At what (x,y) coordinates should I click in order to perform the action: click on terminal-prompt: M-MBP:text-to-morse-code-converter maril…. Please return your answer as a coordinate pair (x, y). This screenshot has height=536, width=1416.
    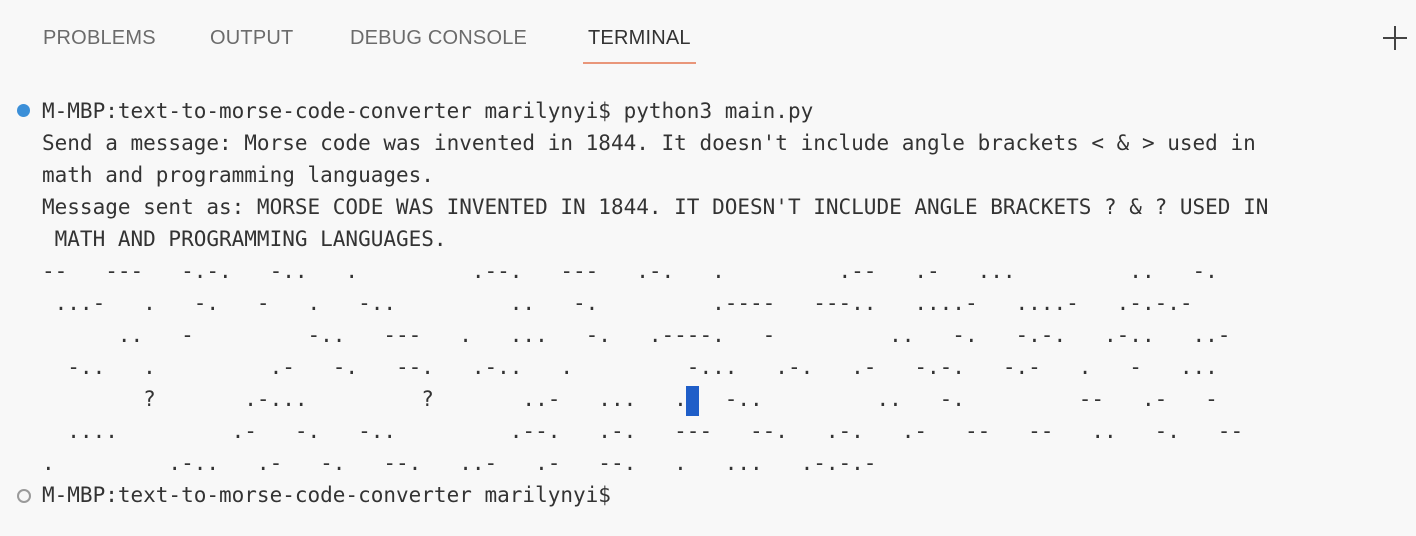
    Looking at the image, I should click on (333, 495).